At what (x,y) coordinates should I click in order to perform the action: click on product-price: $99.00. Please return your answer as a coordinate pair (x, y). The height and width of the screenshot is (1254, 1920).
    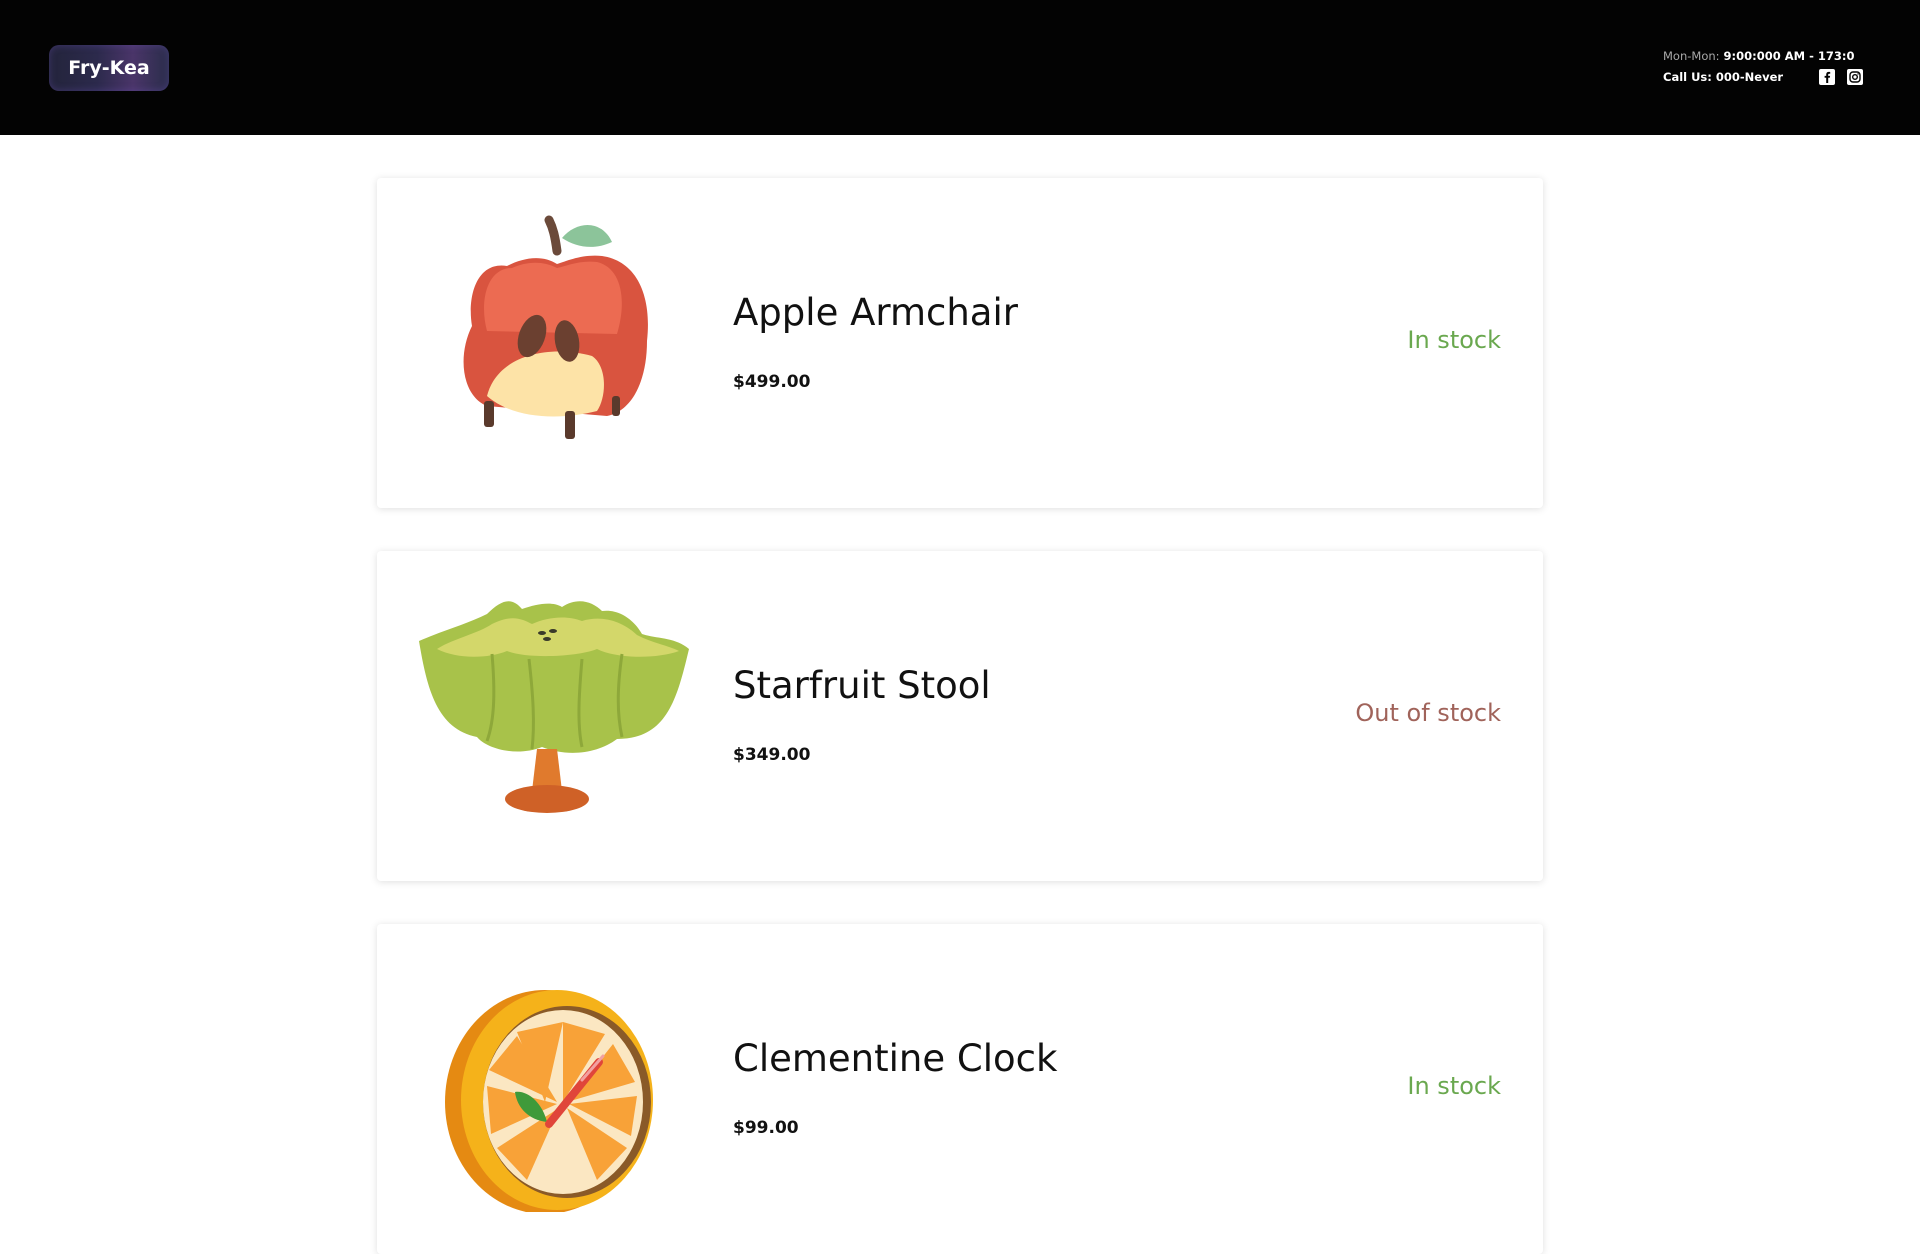
    Looking at the image, I should click on (766, 1128).